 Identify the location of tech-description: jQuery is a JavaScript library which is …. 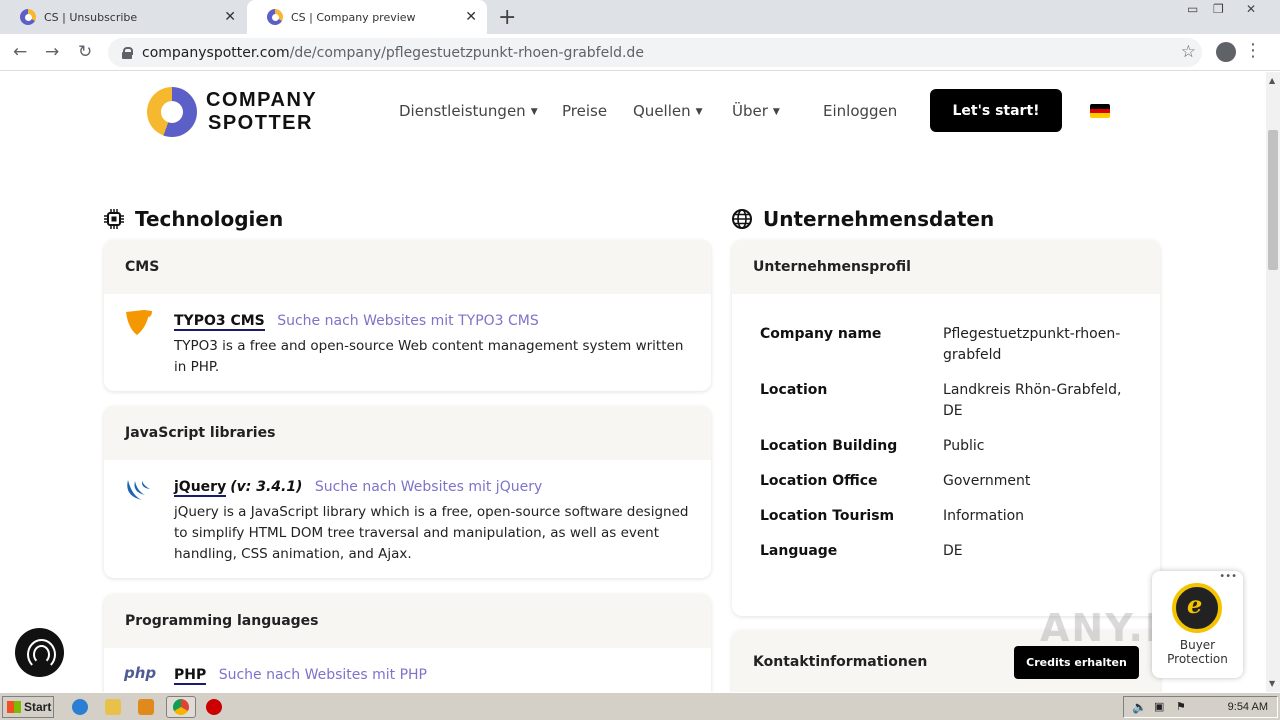
(431, 533).